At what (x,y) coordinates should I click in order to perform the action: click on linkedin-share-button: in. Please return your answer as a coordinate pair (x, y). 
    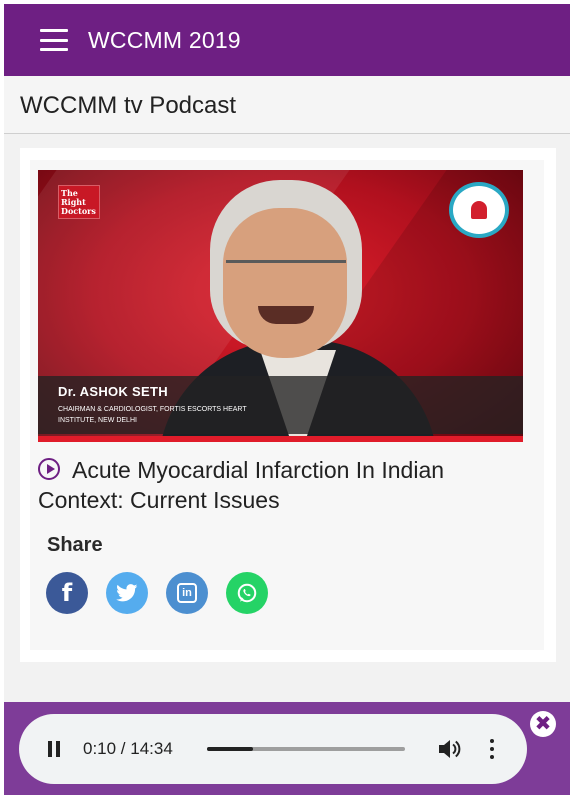
    Looking at the image, I should click on (187, 593).